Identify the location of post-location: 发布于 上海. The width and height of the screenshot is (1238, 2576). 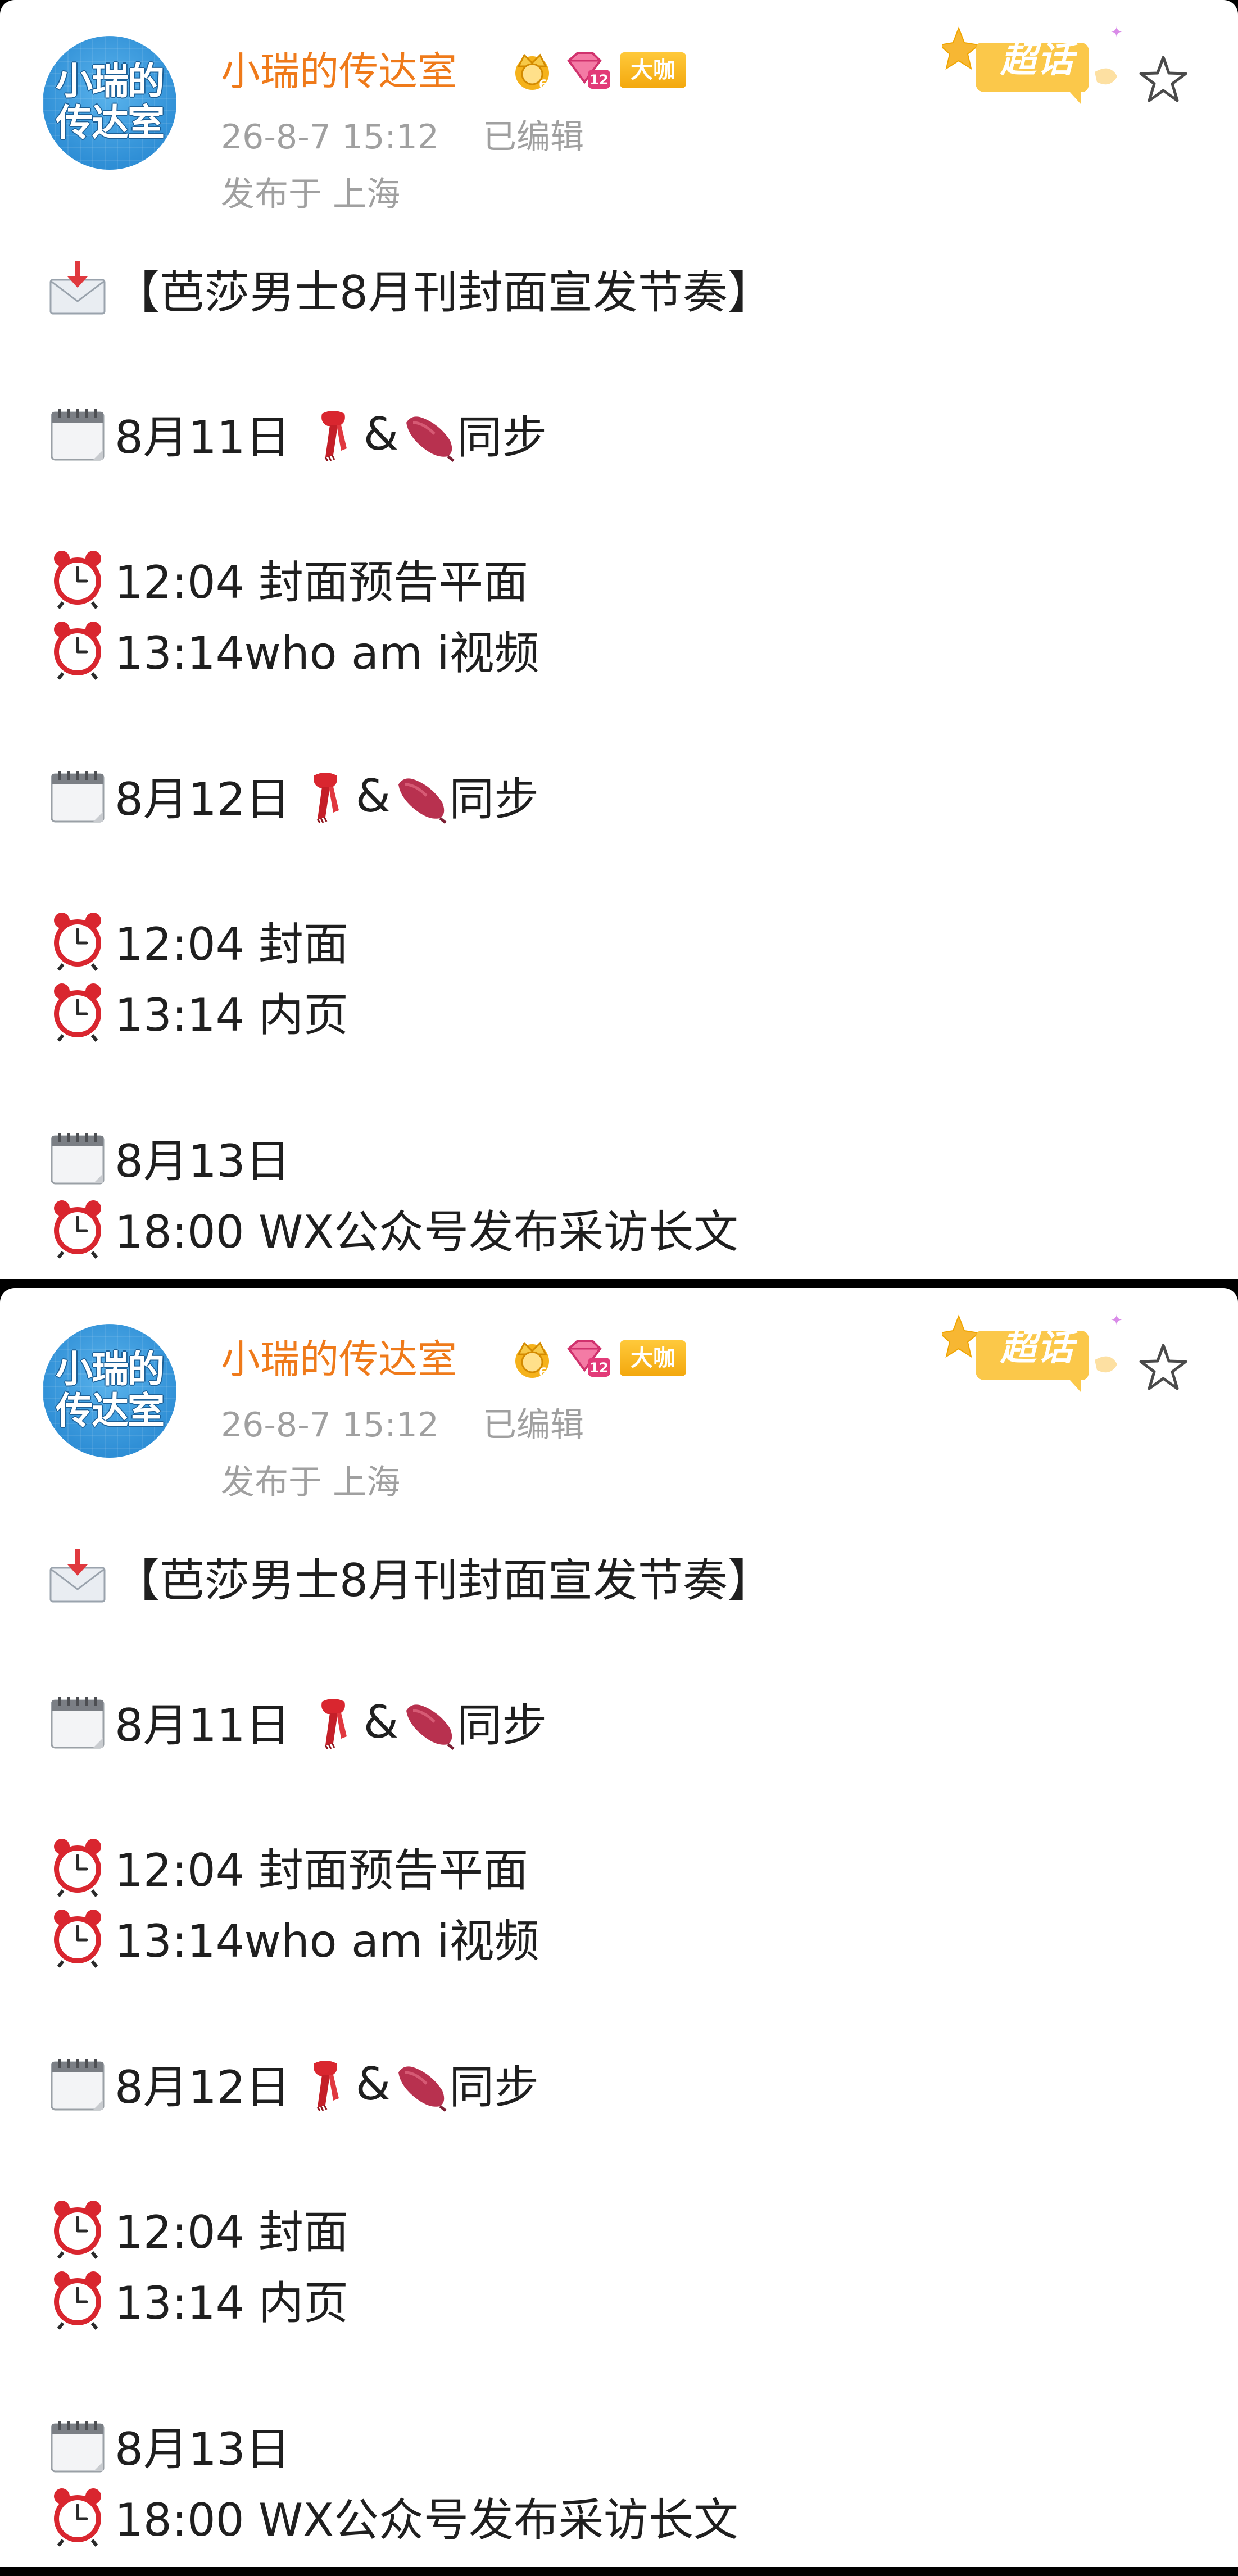
(311, 194).